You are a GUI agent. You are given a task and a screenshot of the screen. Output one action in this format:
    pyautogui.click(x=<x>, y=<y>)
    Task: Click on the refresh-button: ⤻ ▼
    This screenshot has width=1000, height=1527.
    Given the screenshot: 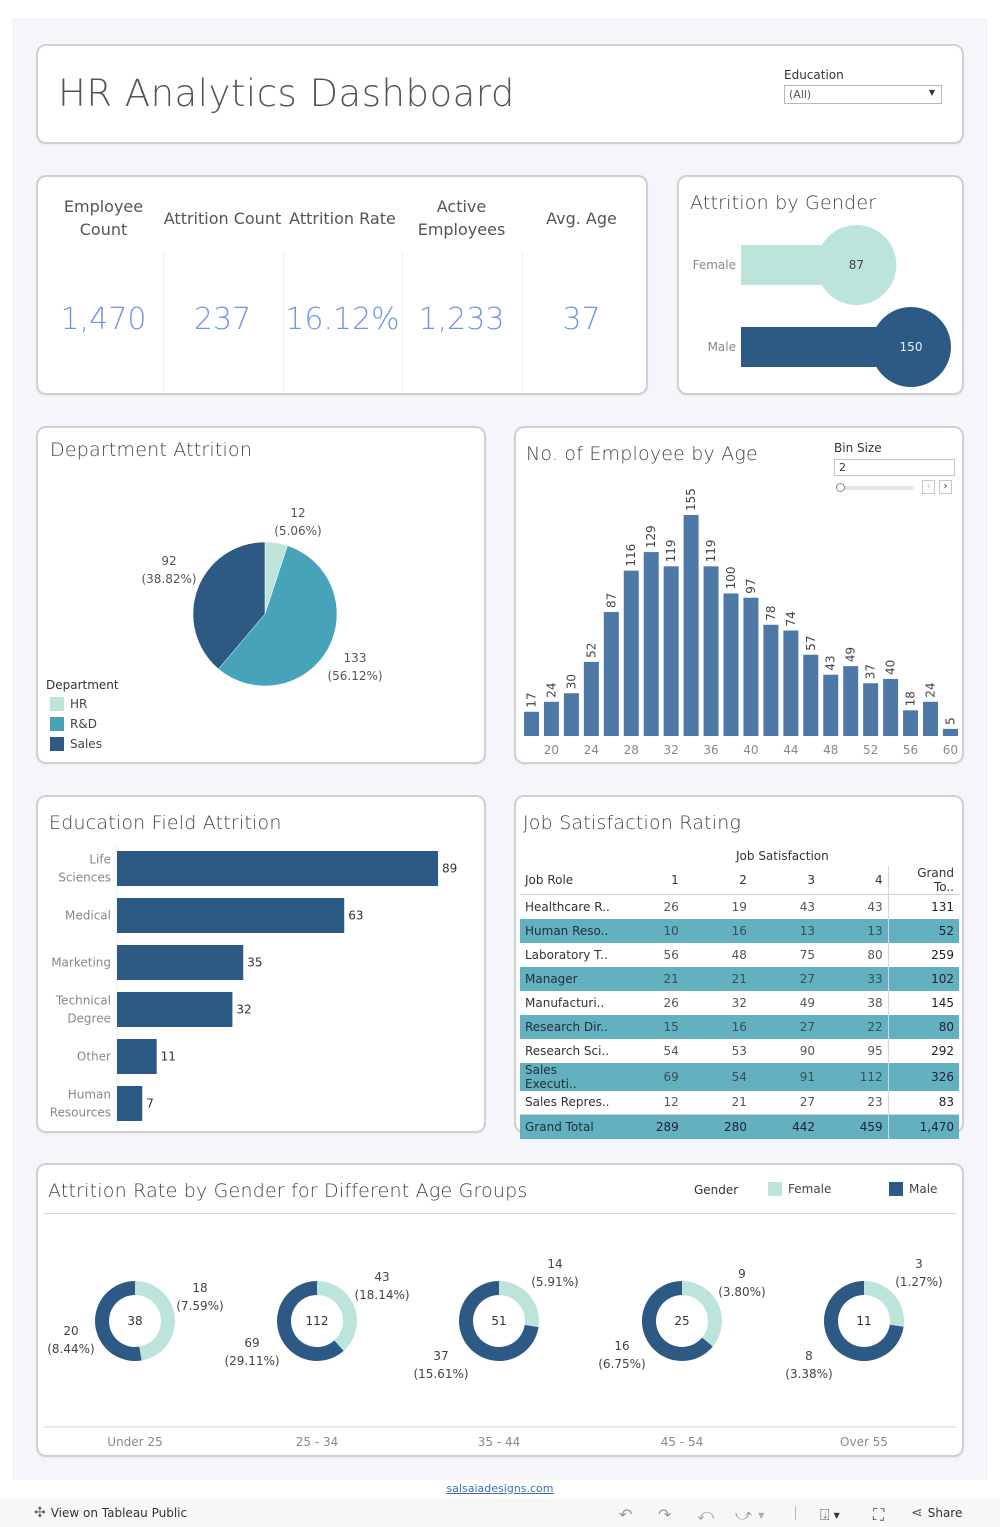 What is the action you would take?
    pyautogui.click(x=749, y=1515)
    